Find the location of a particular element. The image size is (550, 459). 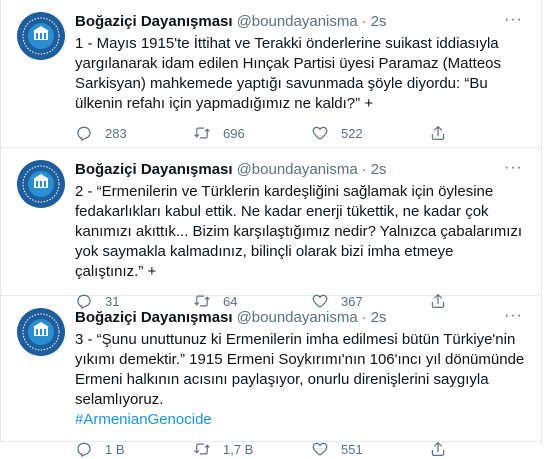

reply-button: 283 is located at coordinates (134, 133).